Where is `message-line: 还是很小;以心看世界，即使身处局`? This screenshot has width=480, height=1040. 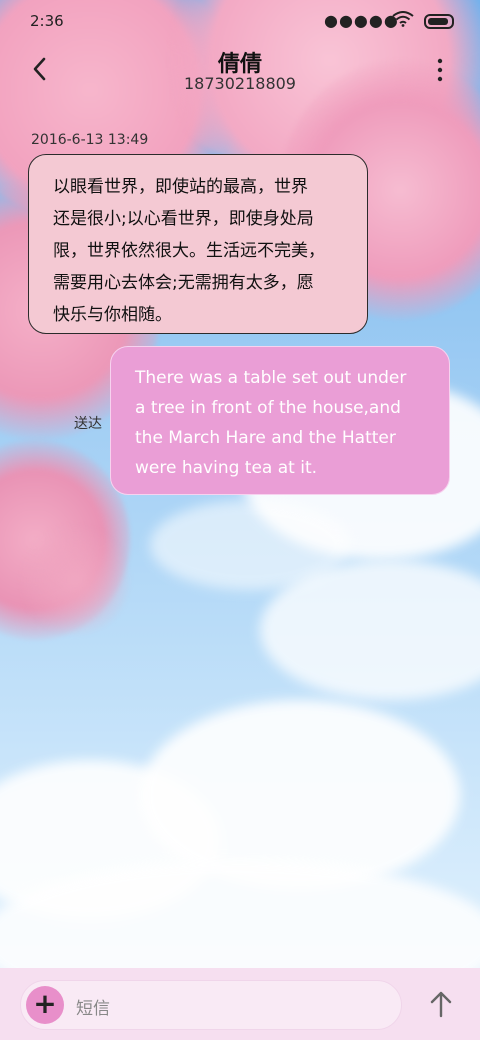
message-line: 还是很小;以心看世界，即使身处局 is located at coordinates (183, 219).